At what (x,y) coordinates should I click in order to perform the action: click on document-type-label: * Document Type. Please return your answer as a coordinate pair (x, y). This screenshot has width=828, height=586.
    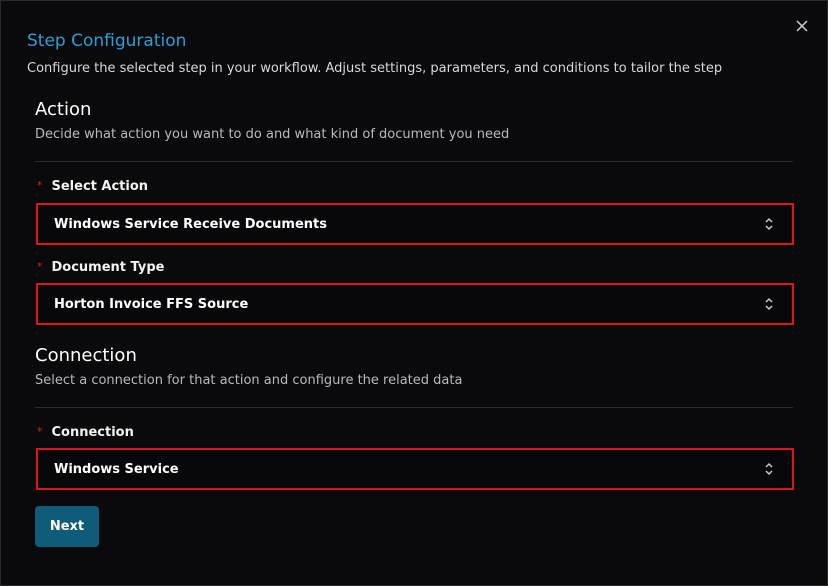
    Looking at the image, I should click on (100, 267).